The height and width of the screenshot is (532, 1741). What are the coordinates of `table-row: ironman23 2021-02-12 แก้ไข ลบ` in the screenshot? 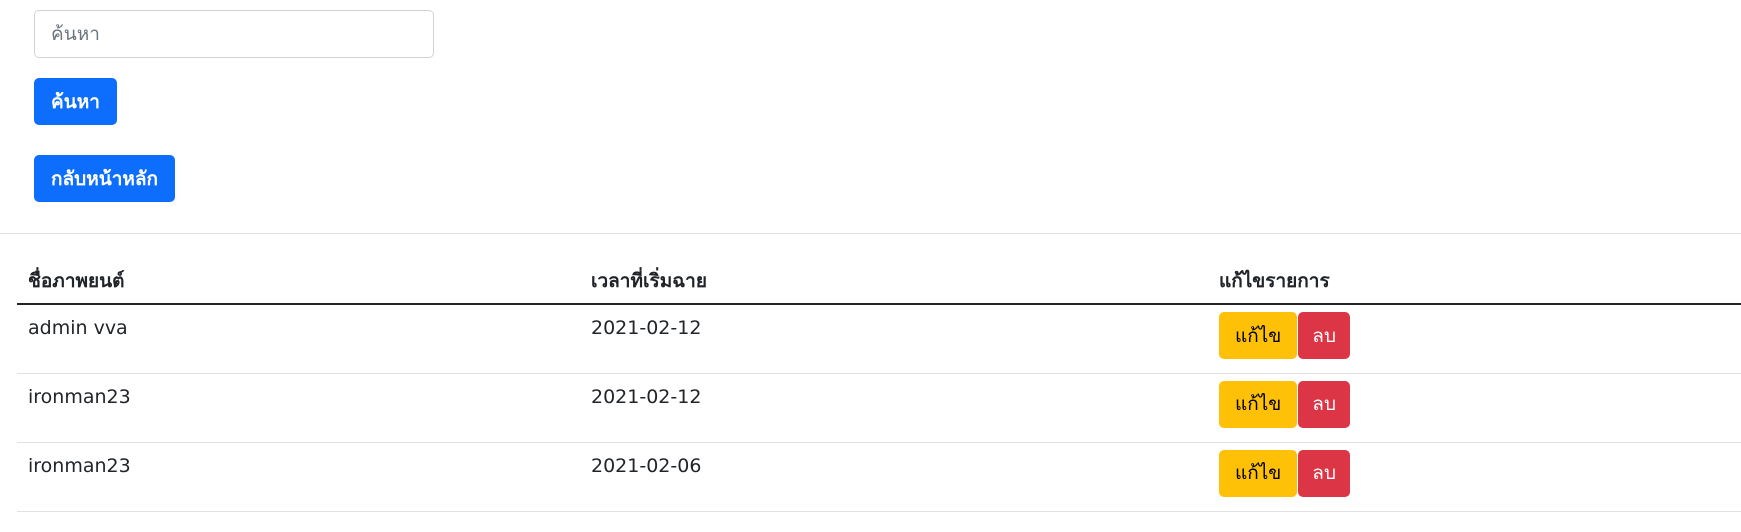 It's located at (879, 408).